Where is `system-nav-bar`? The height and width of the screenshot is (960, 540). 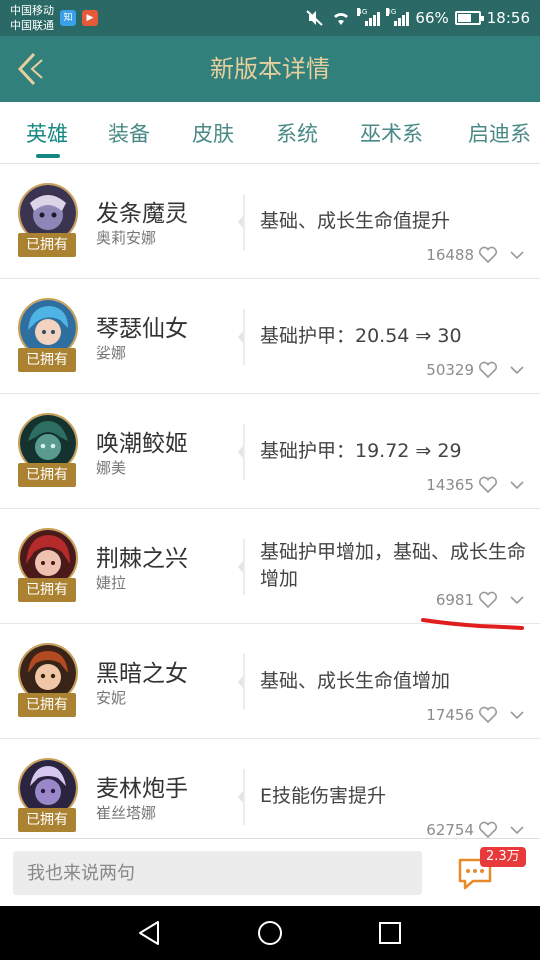
system-nav-bar is located at coordinates (270, 933).